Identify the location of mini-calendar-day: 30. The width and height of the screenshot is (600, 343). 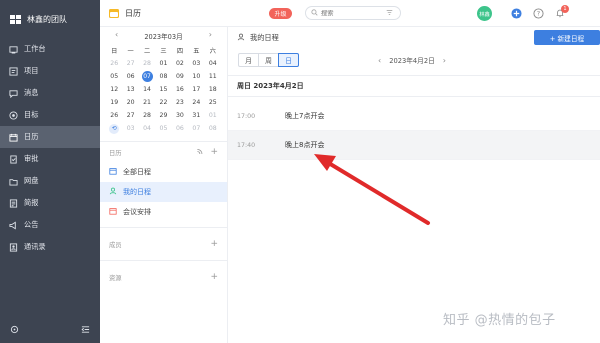
(180, 115).